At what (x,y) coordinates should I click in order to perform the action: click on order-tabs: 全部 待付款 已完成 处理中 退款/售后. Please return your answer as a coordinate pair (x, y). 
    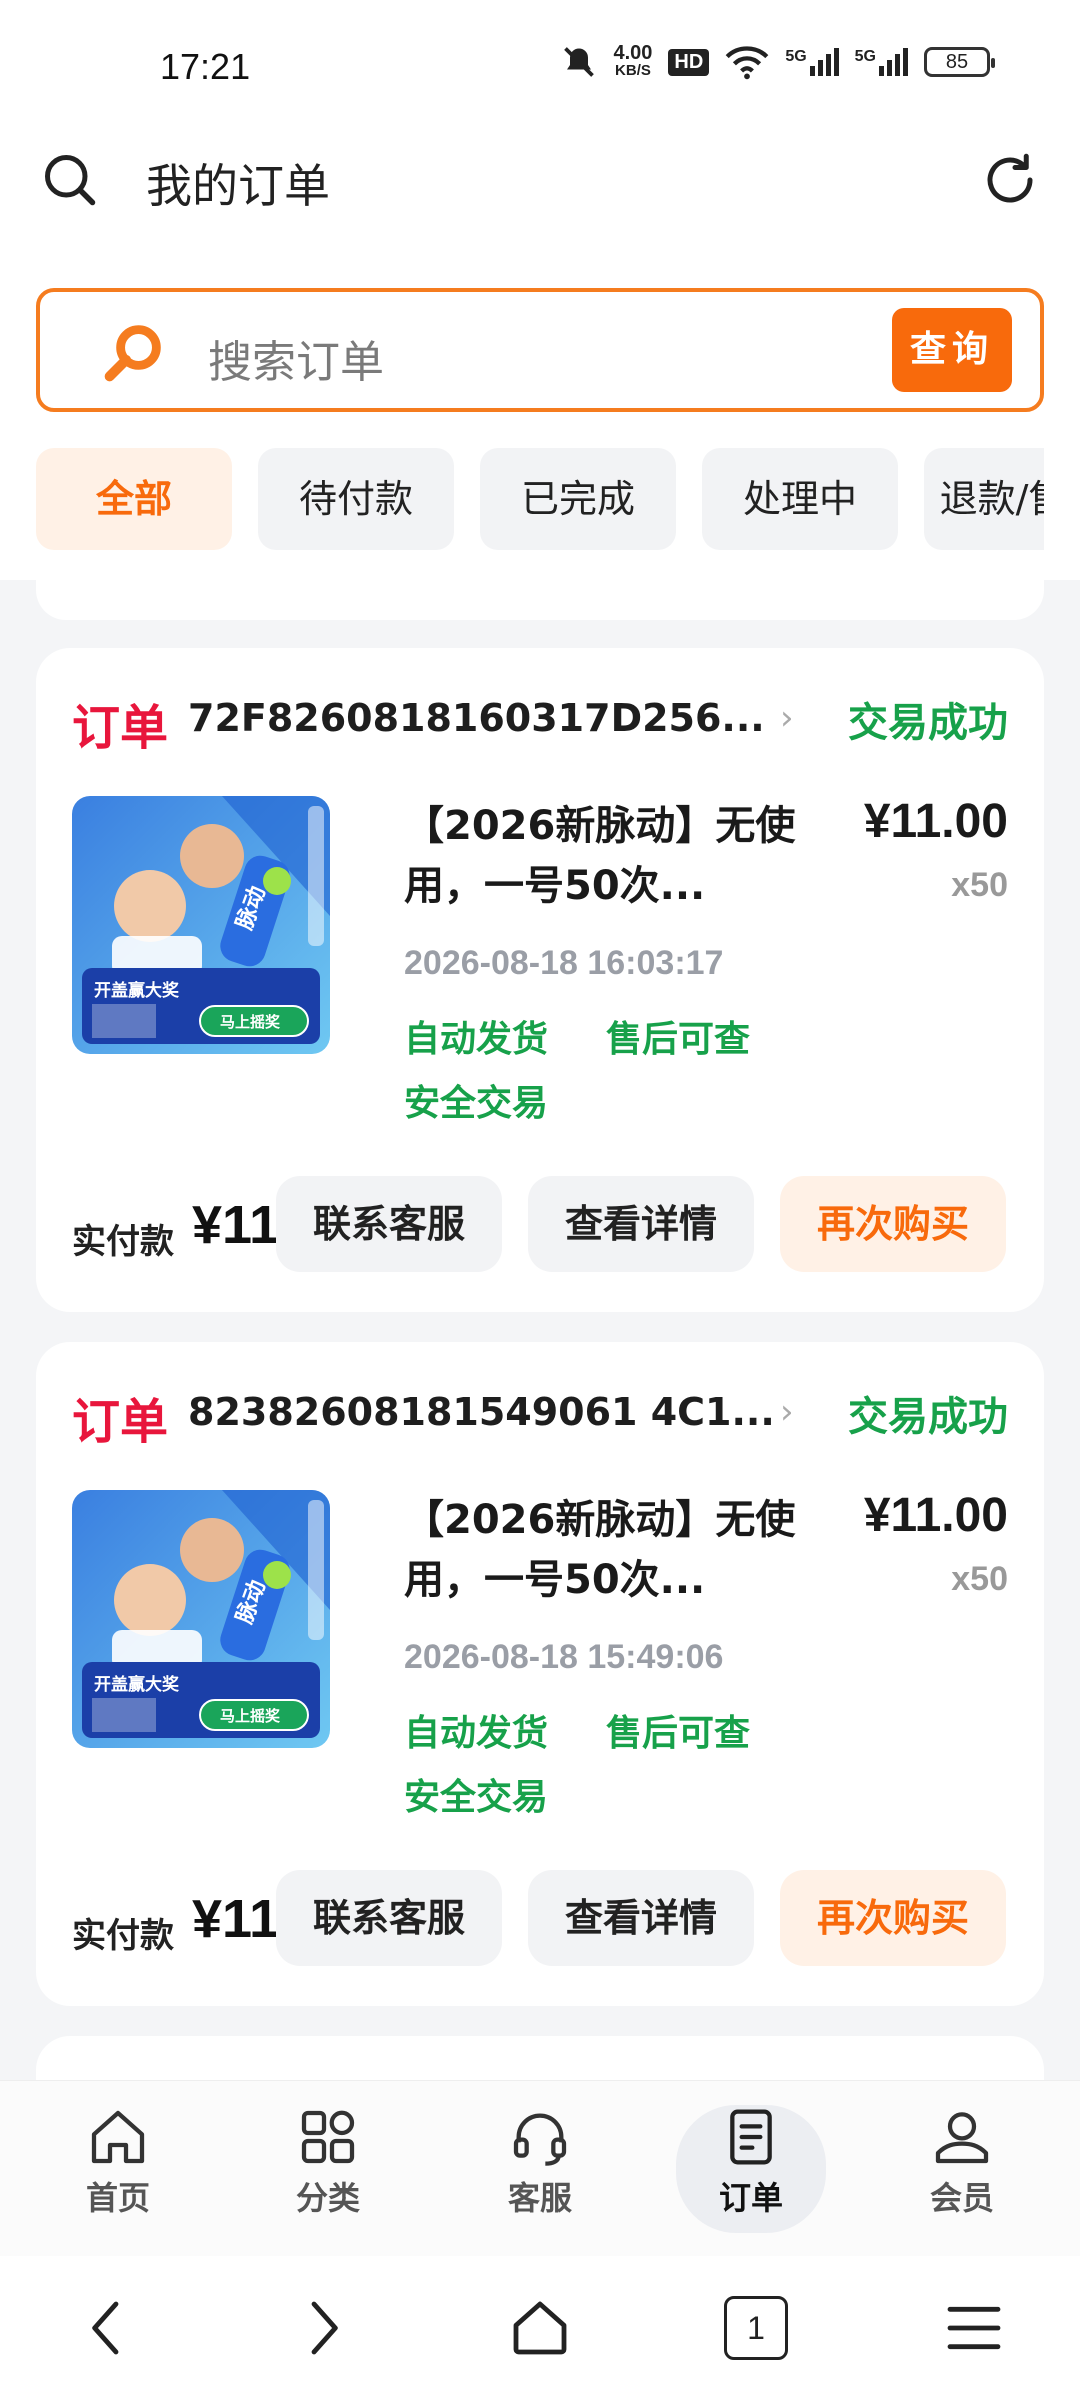
    Looking at the image, I should click on (540, 499).